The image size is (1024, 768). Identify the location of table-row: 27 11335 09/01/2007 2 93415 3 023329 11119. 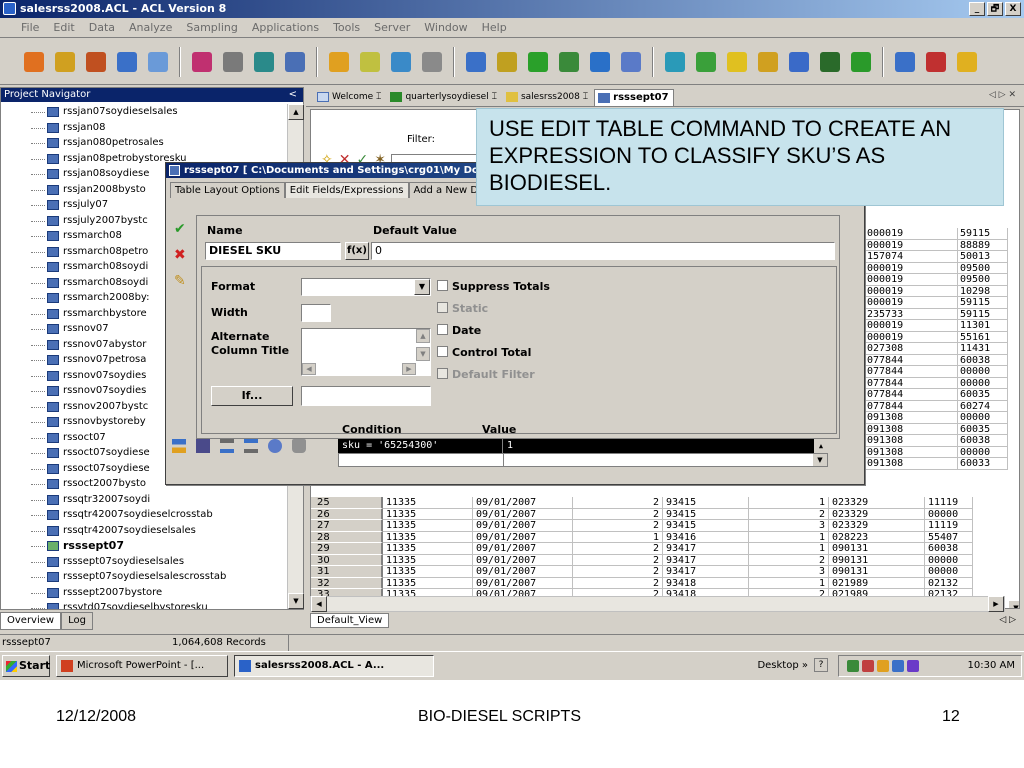
(642, 526).